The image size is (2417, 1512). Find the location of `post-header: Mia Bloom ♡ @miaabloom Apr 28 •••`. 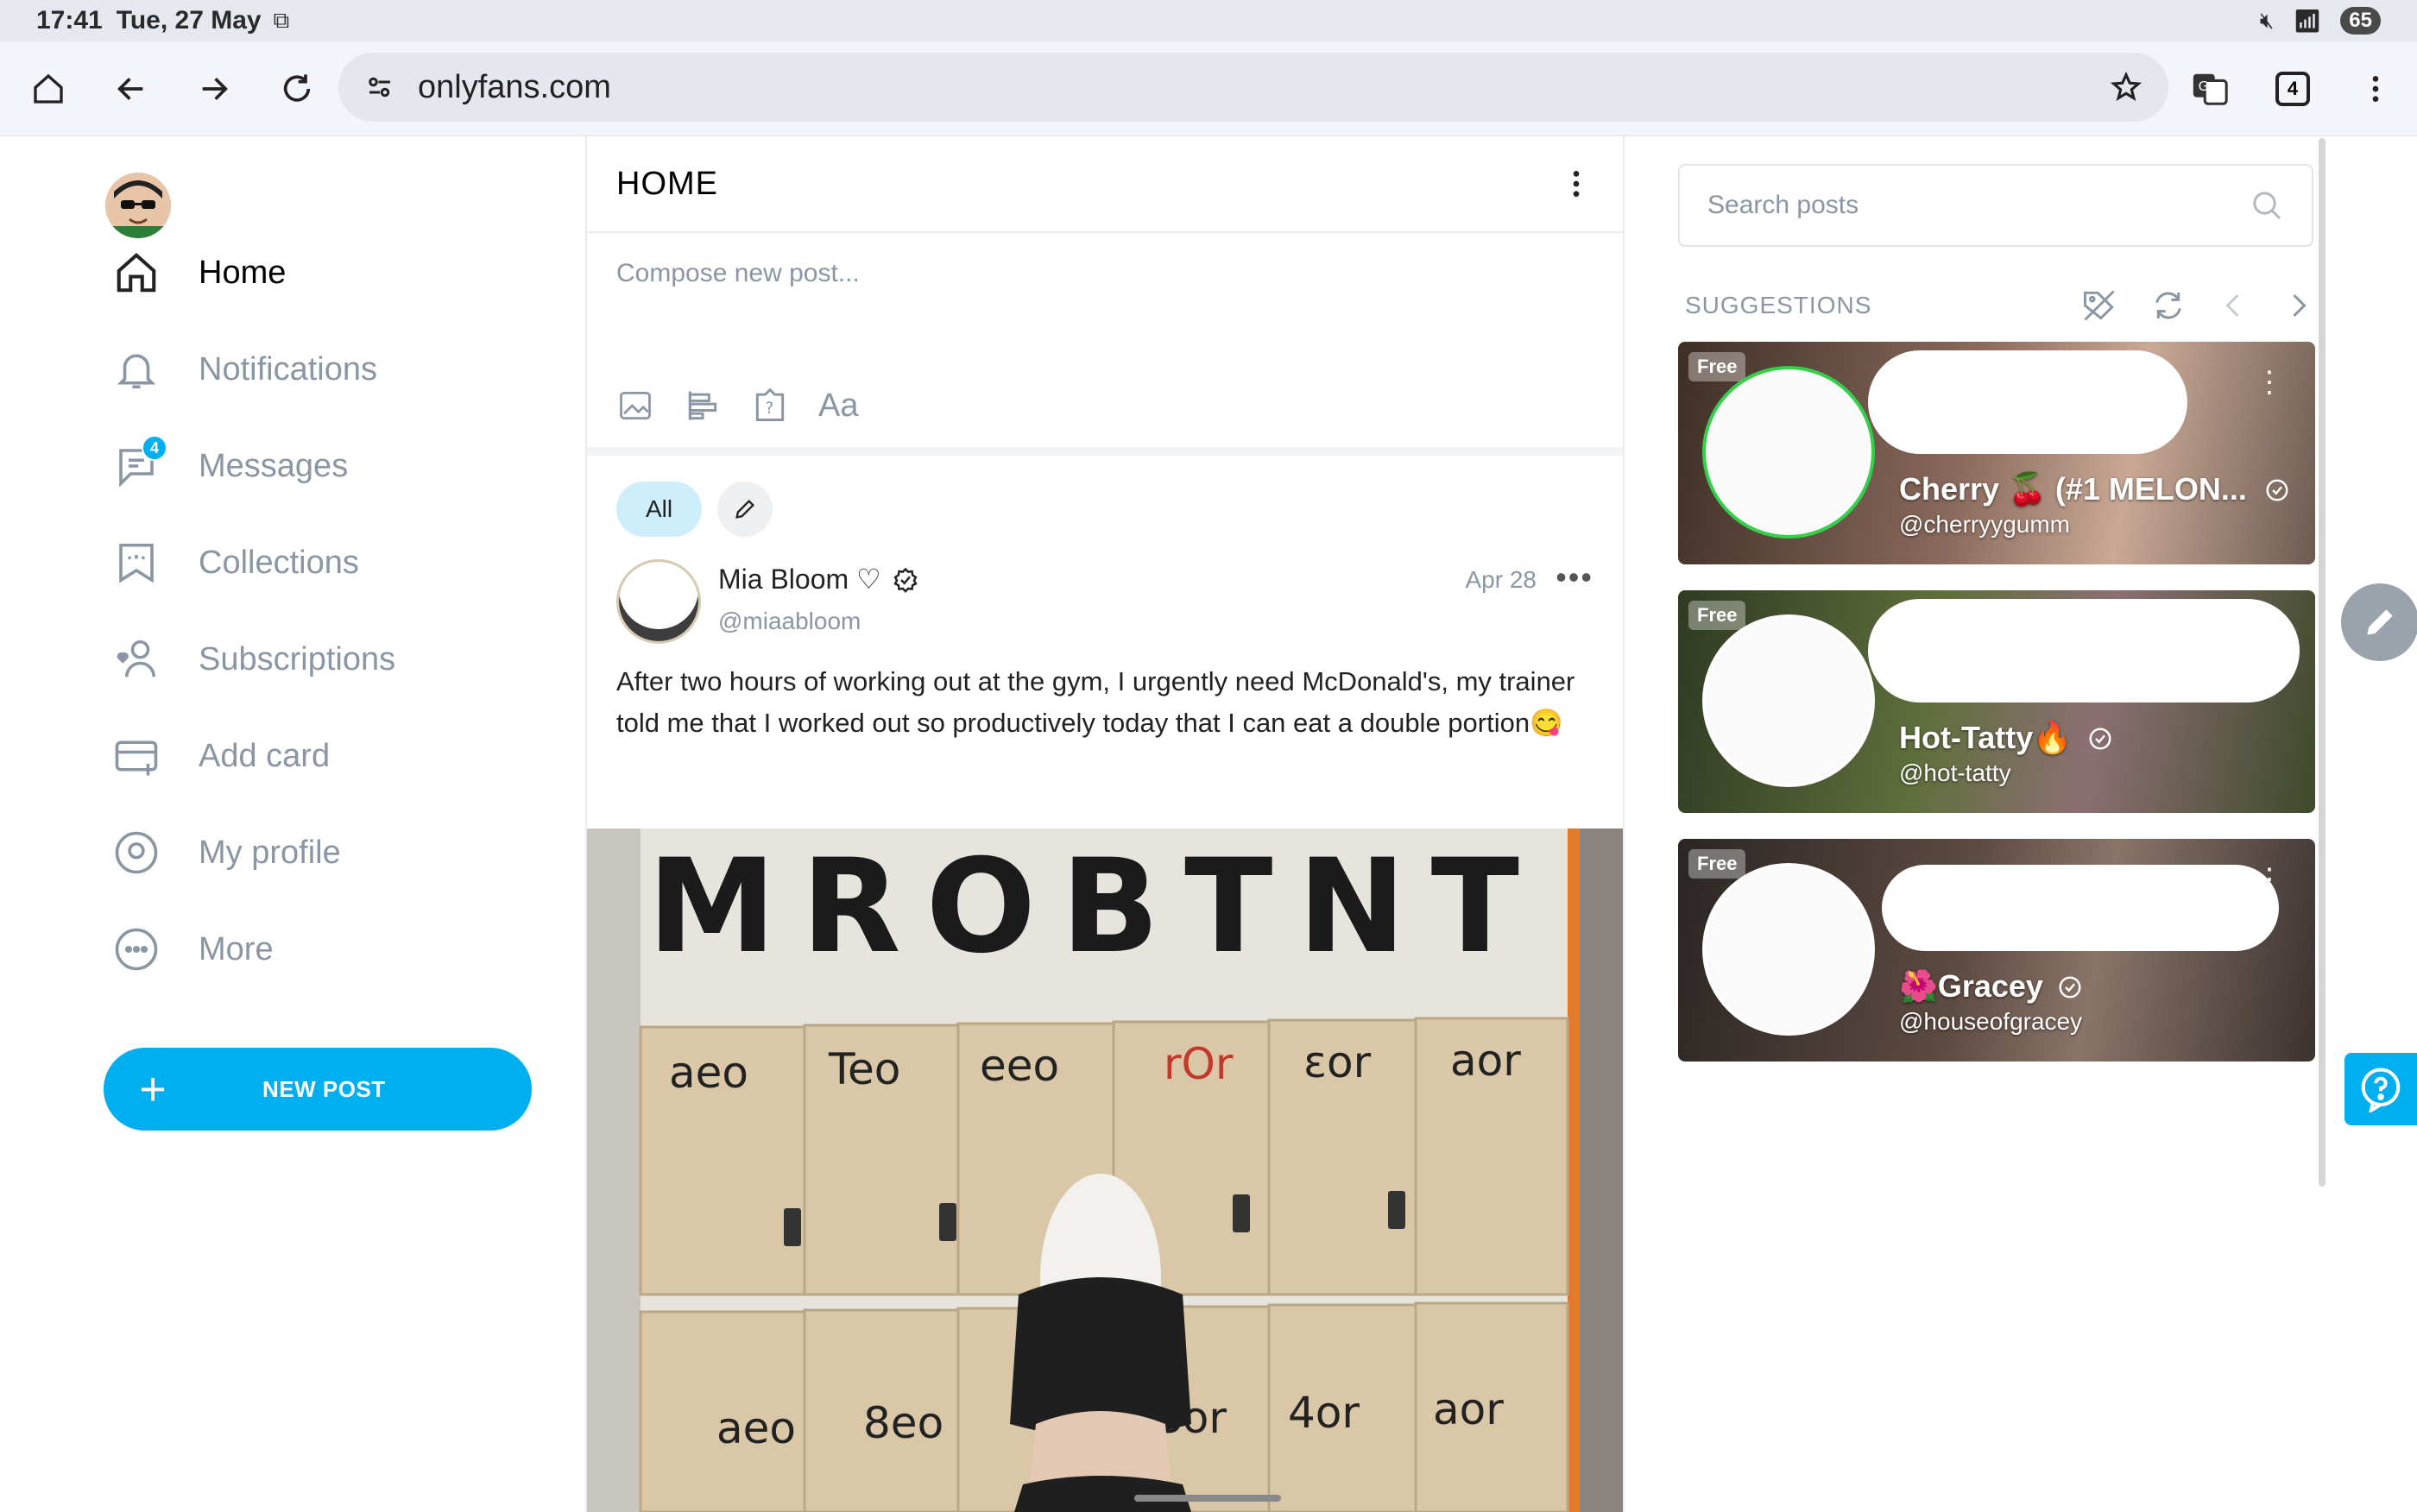

post-header: Mia Bloom ♡ @miaabloom Apr 28 ••• is located at coordinates (1105, 591).